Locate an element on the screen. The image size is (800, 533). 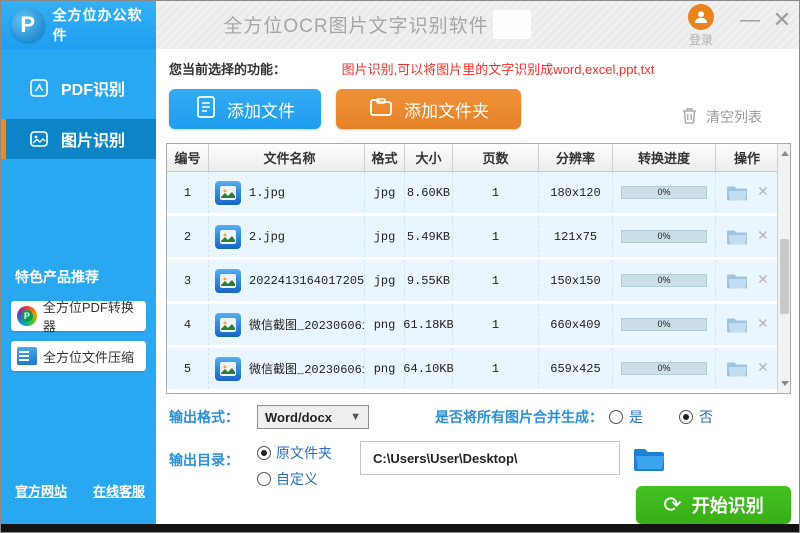
merge-yes-radio is located at coordinates (616, 417).